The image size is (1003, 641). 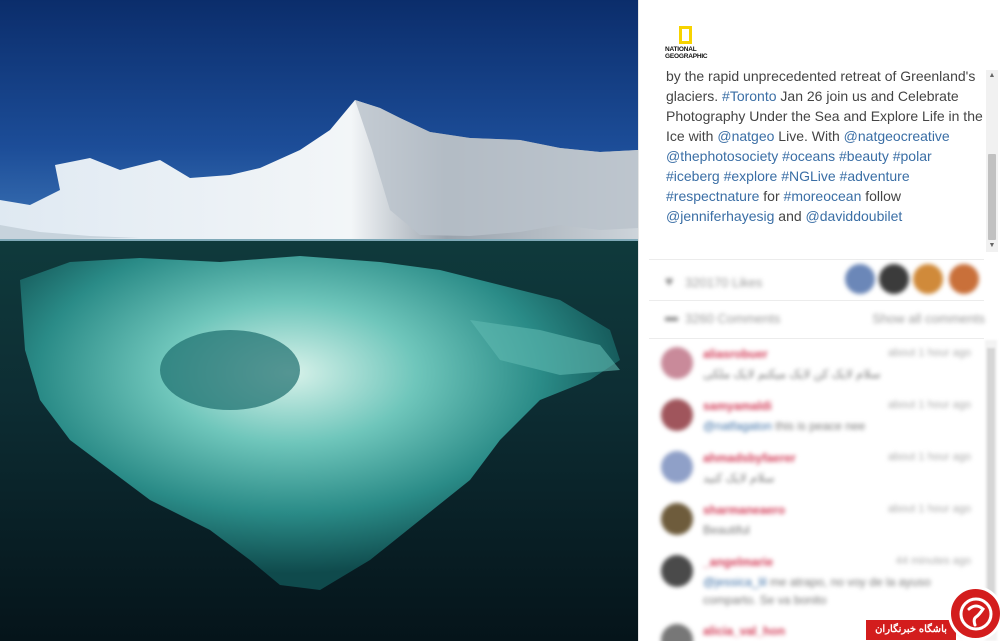 What do you see at coordinates (911, 630) in the screenshot?
I see `watermark-label: باشگاه خبرنگاران` at bounding box center [911, 630].